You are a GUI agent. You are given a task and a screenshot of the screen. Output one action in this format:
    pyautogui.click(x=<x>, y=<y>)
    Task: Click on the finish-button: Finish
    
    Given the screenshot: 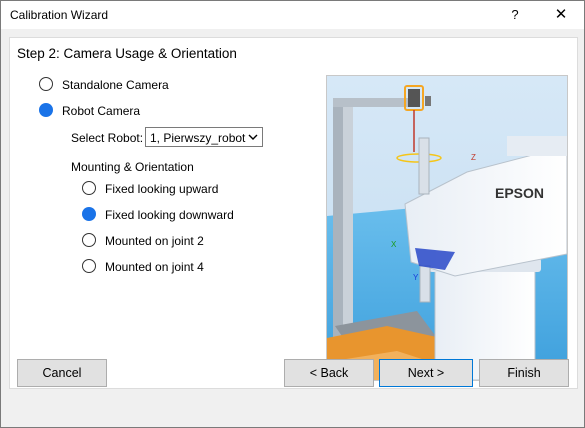 What is the action you would take?
    pyautogui.click(x=524, y=373)
    